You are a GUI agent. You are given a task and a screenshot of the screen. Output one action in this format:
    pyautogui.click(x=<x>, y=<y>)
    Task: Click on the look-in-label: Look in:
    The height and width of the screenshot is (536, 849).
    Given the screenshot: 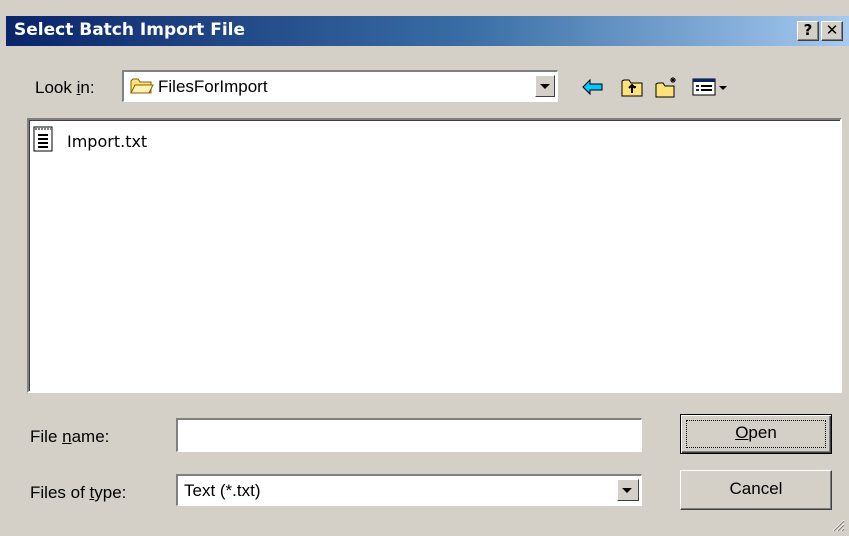 What is the action you would take?
    pyautogui.click(x=65, y=87)
    